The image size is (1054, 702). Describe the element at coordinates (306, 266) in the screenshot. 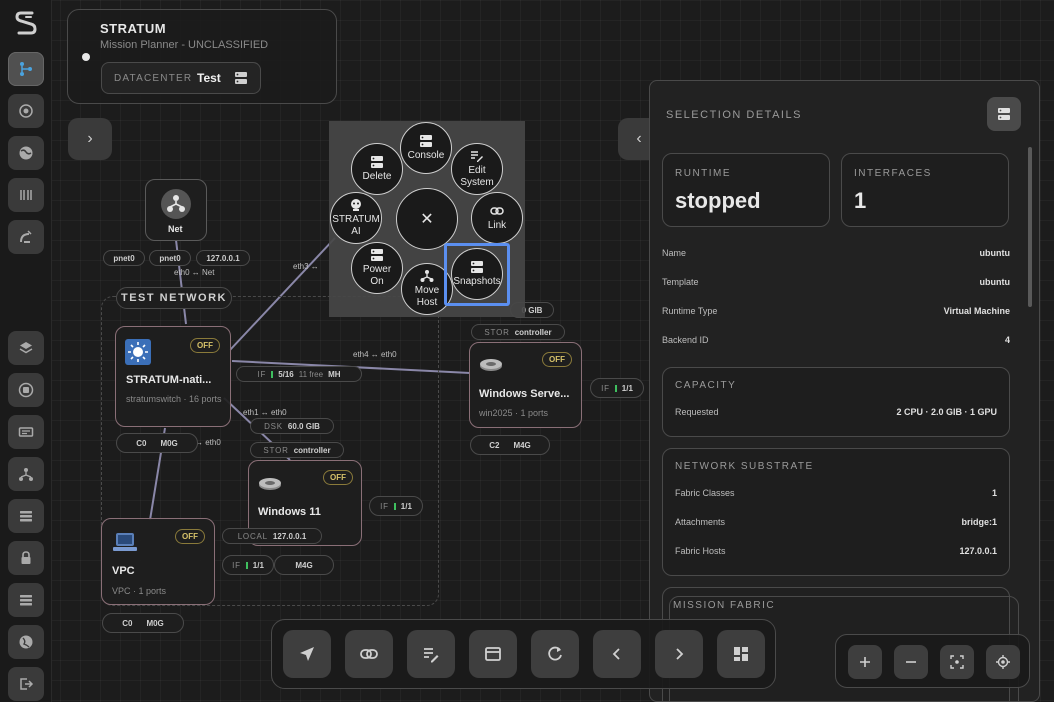

I see `edge-label: eth3 ↔` at that location.